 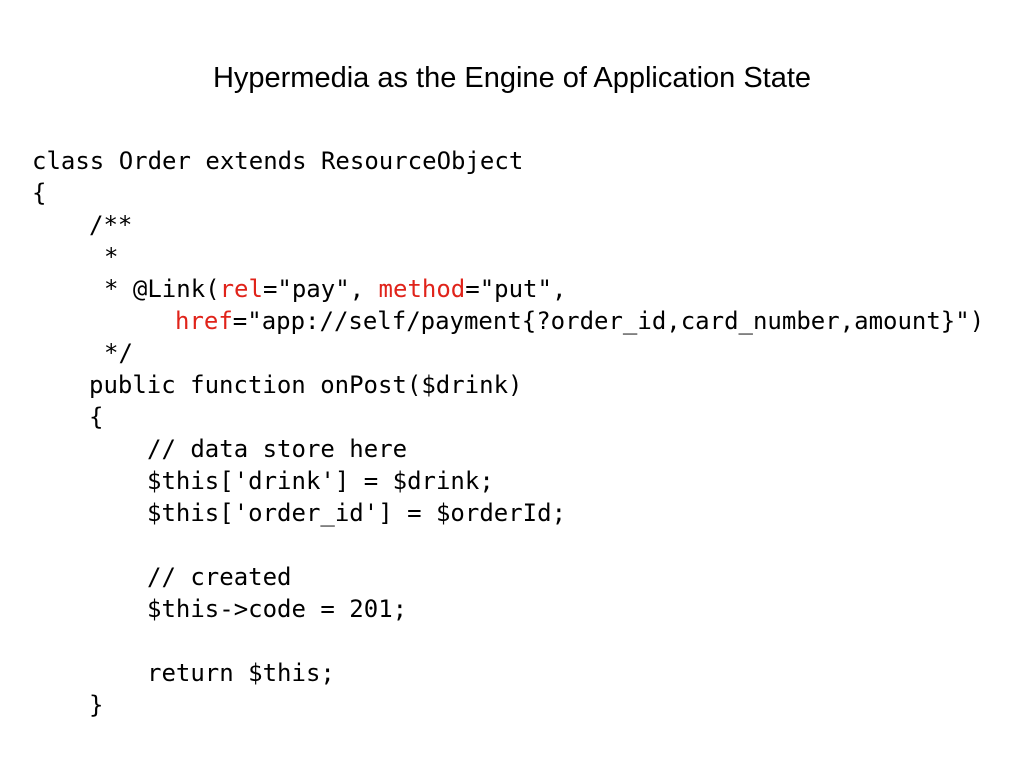 I want to click on code-line-class-declaration: class Order extends ResourceObject, so click(x=278, y=161).